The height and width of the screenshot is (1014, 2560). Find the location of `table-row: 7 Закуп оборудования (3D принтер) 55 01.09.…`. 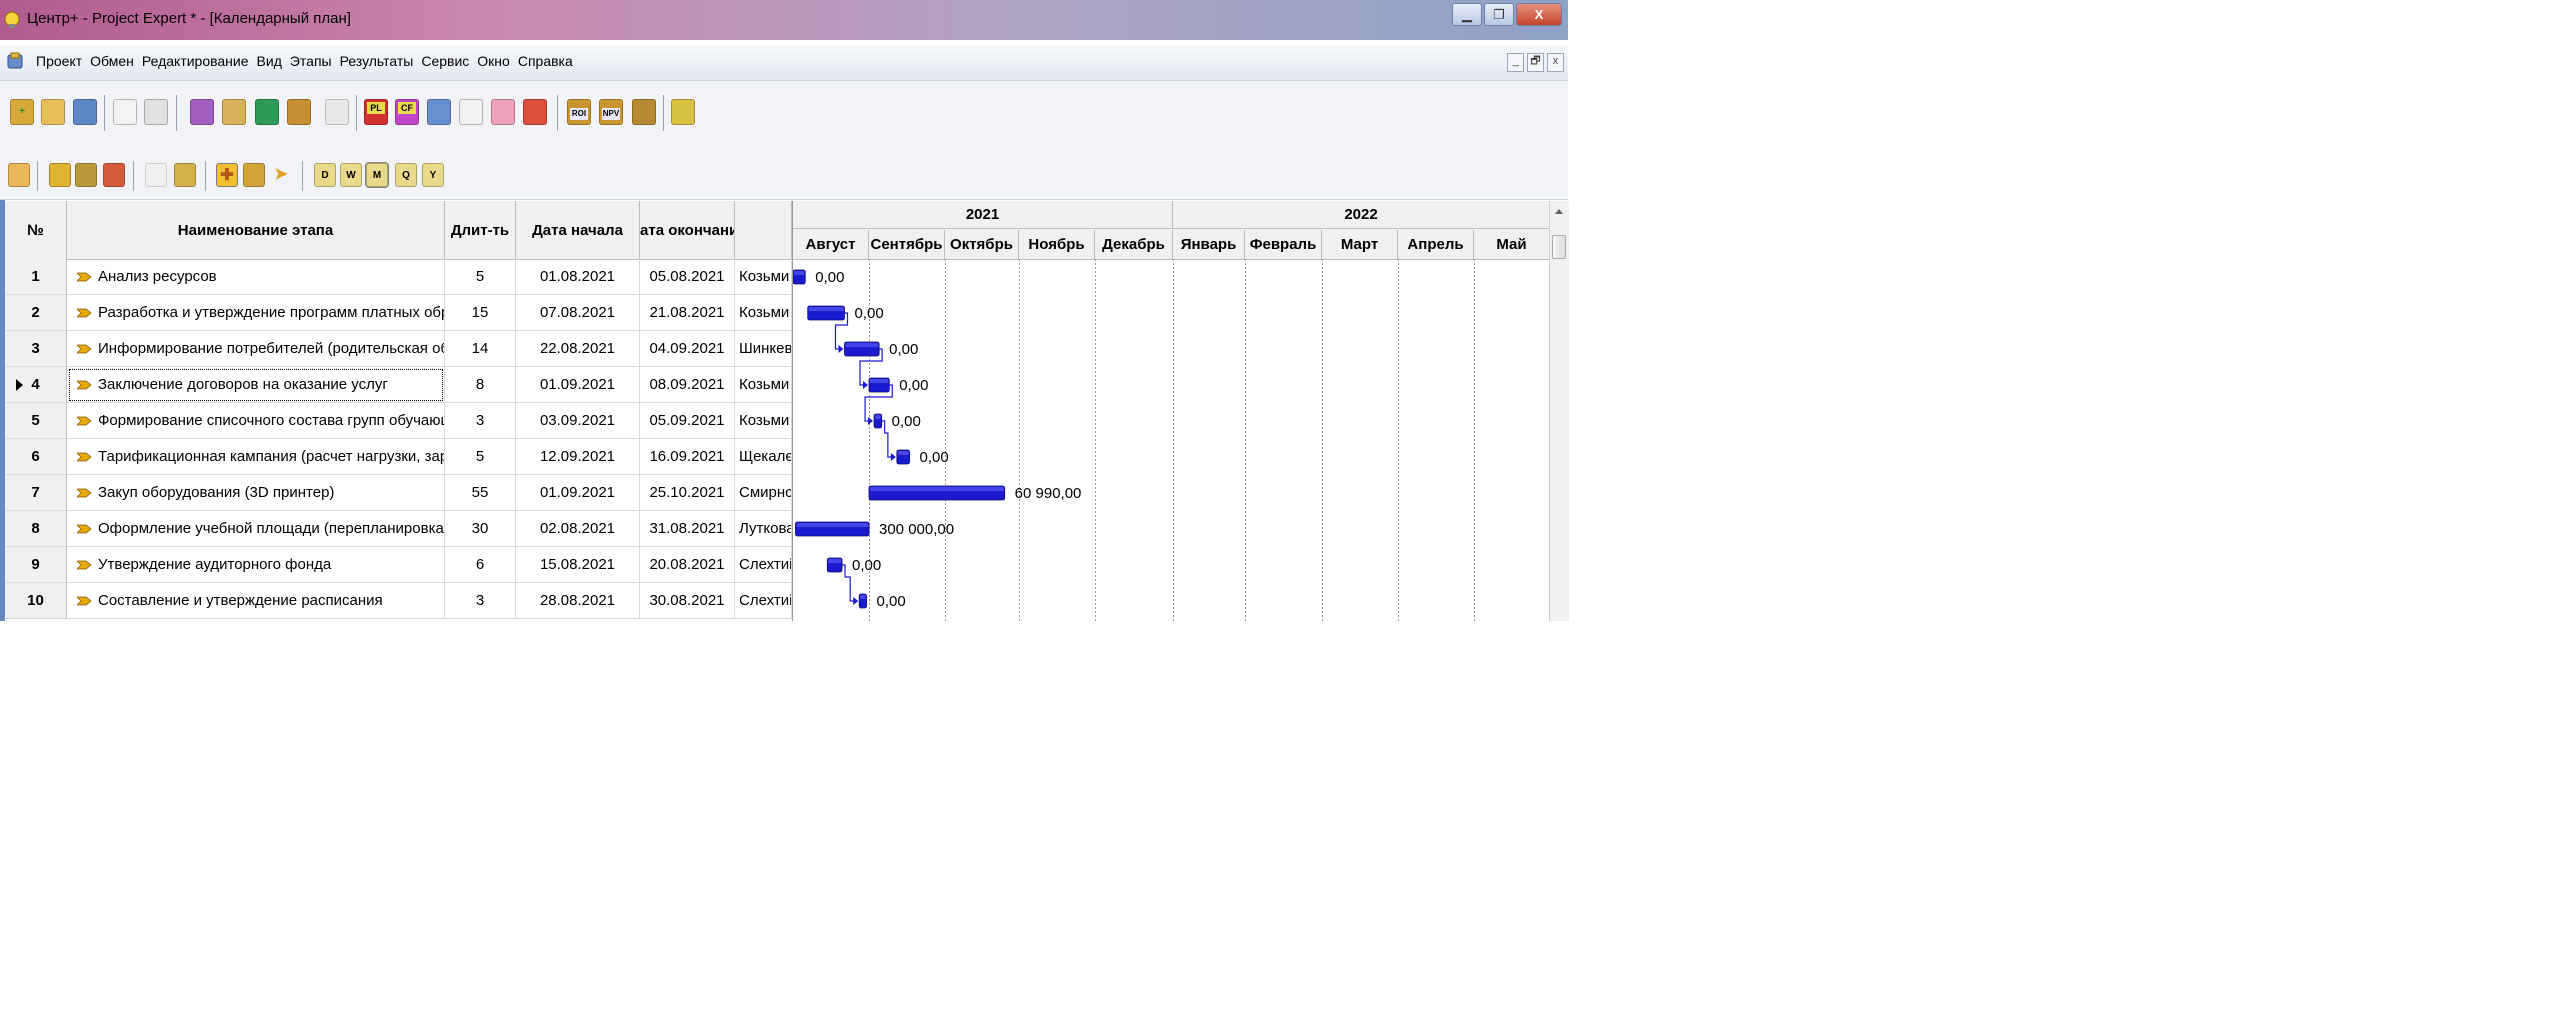

table-row: 7 Закуп оборудования (3D принтер) 55 01.09.… is located at coordinates (398, 493).